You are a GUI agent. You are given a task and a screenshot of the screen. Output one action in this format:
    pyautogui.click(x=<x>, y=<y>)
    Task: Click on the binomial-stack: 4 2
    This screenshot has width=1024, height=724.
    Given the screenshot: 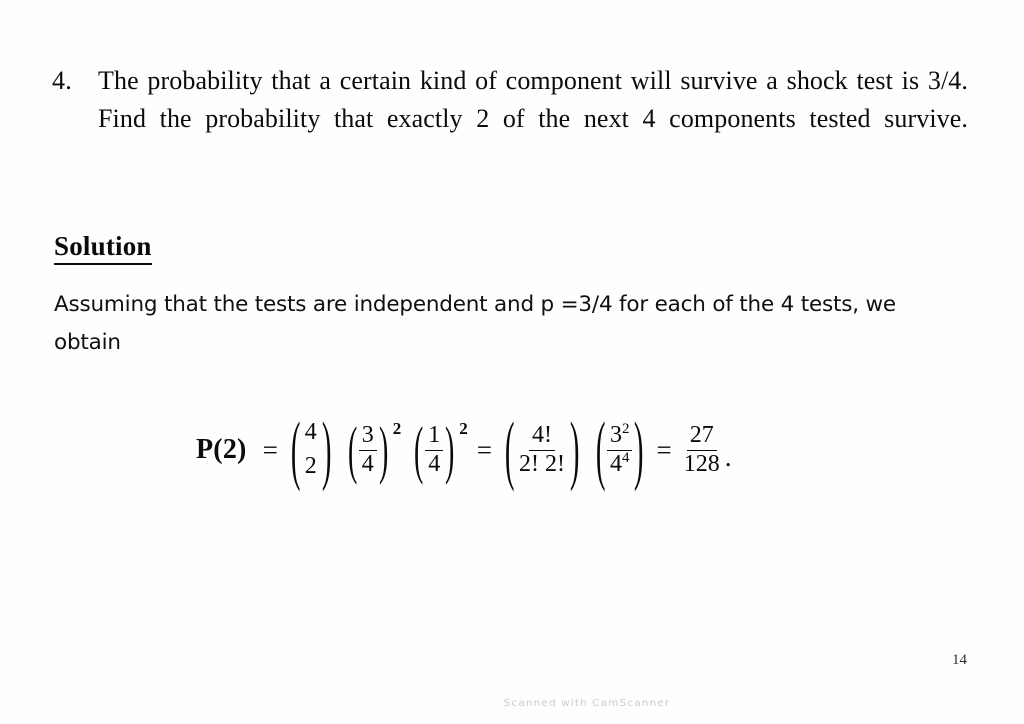 What is the action you would take?
    pyautogui.click(x=311, y=449)
    